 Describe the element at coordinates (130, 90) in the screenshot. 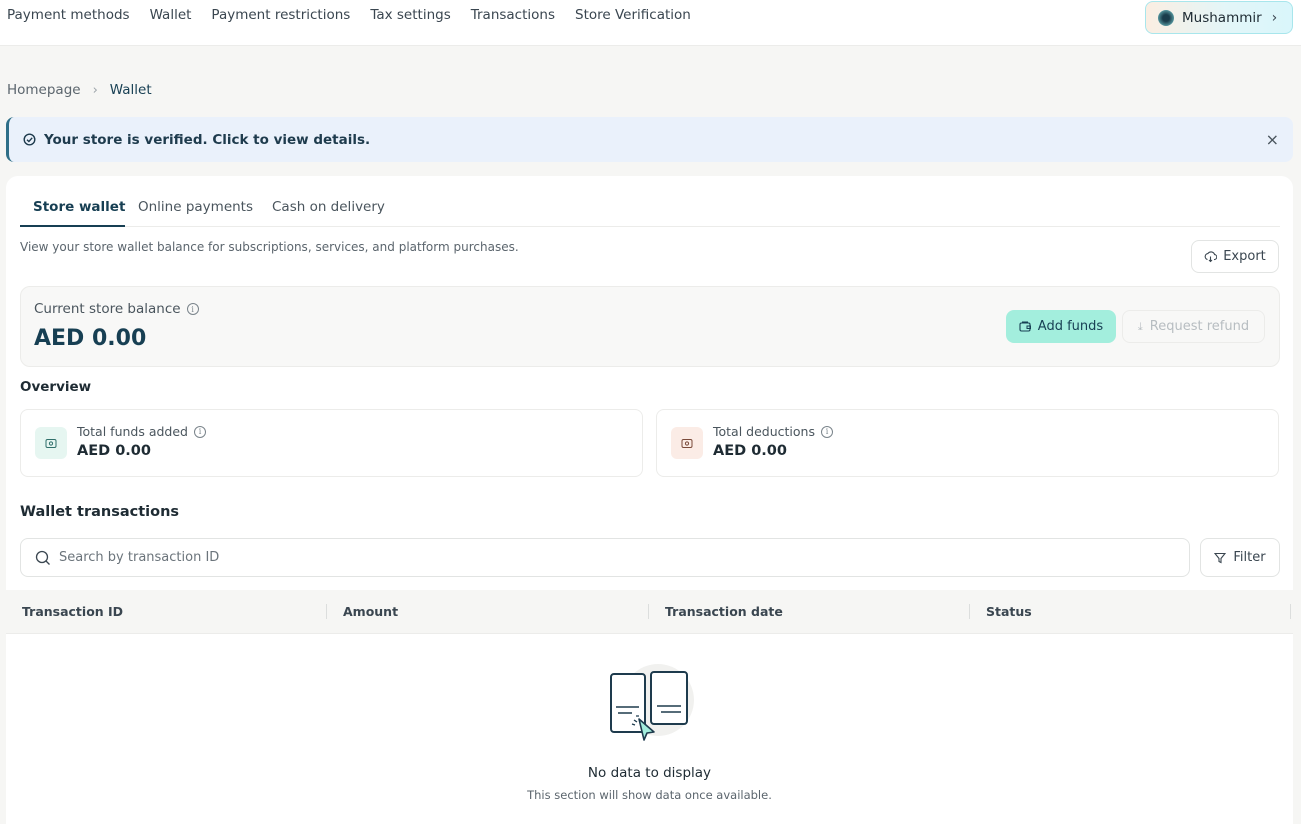

I see `breadcrumb-current: Wallet` at that location.